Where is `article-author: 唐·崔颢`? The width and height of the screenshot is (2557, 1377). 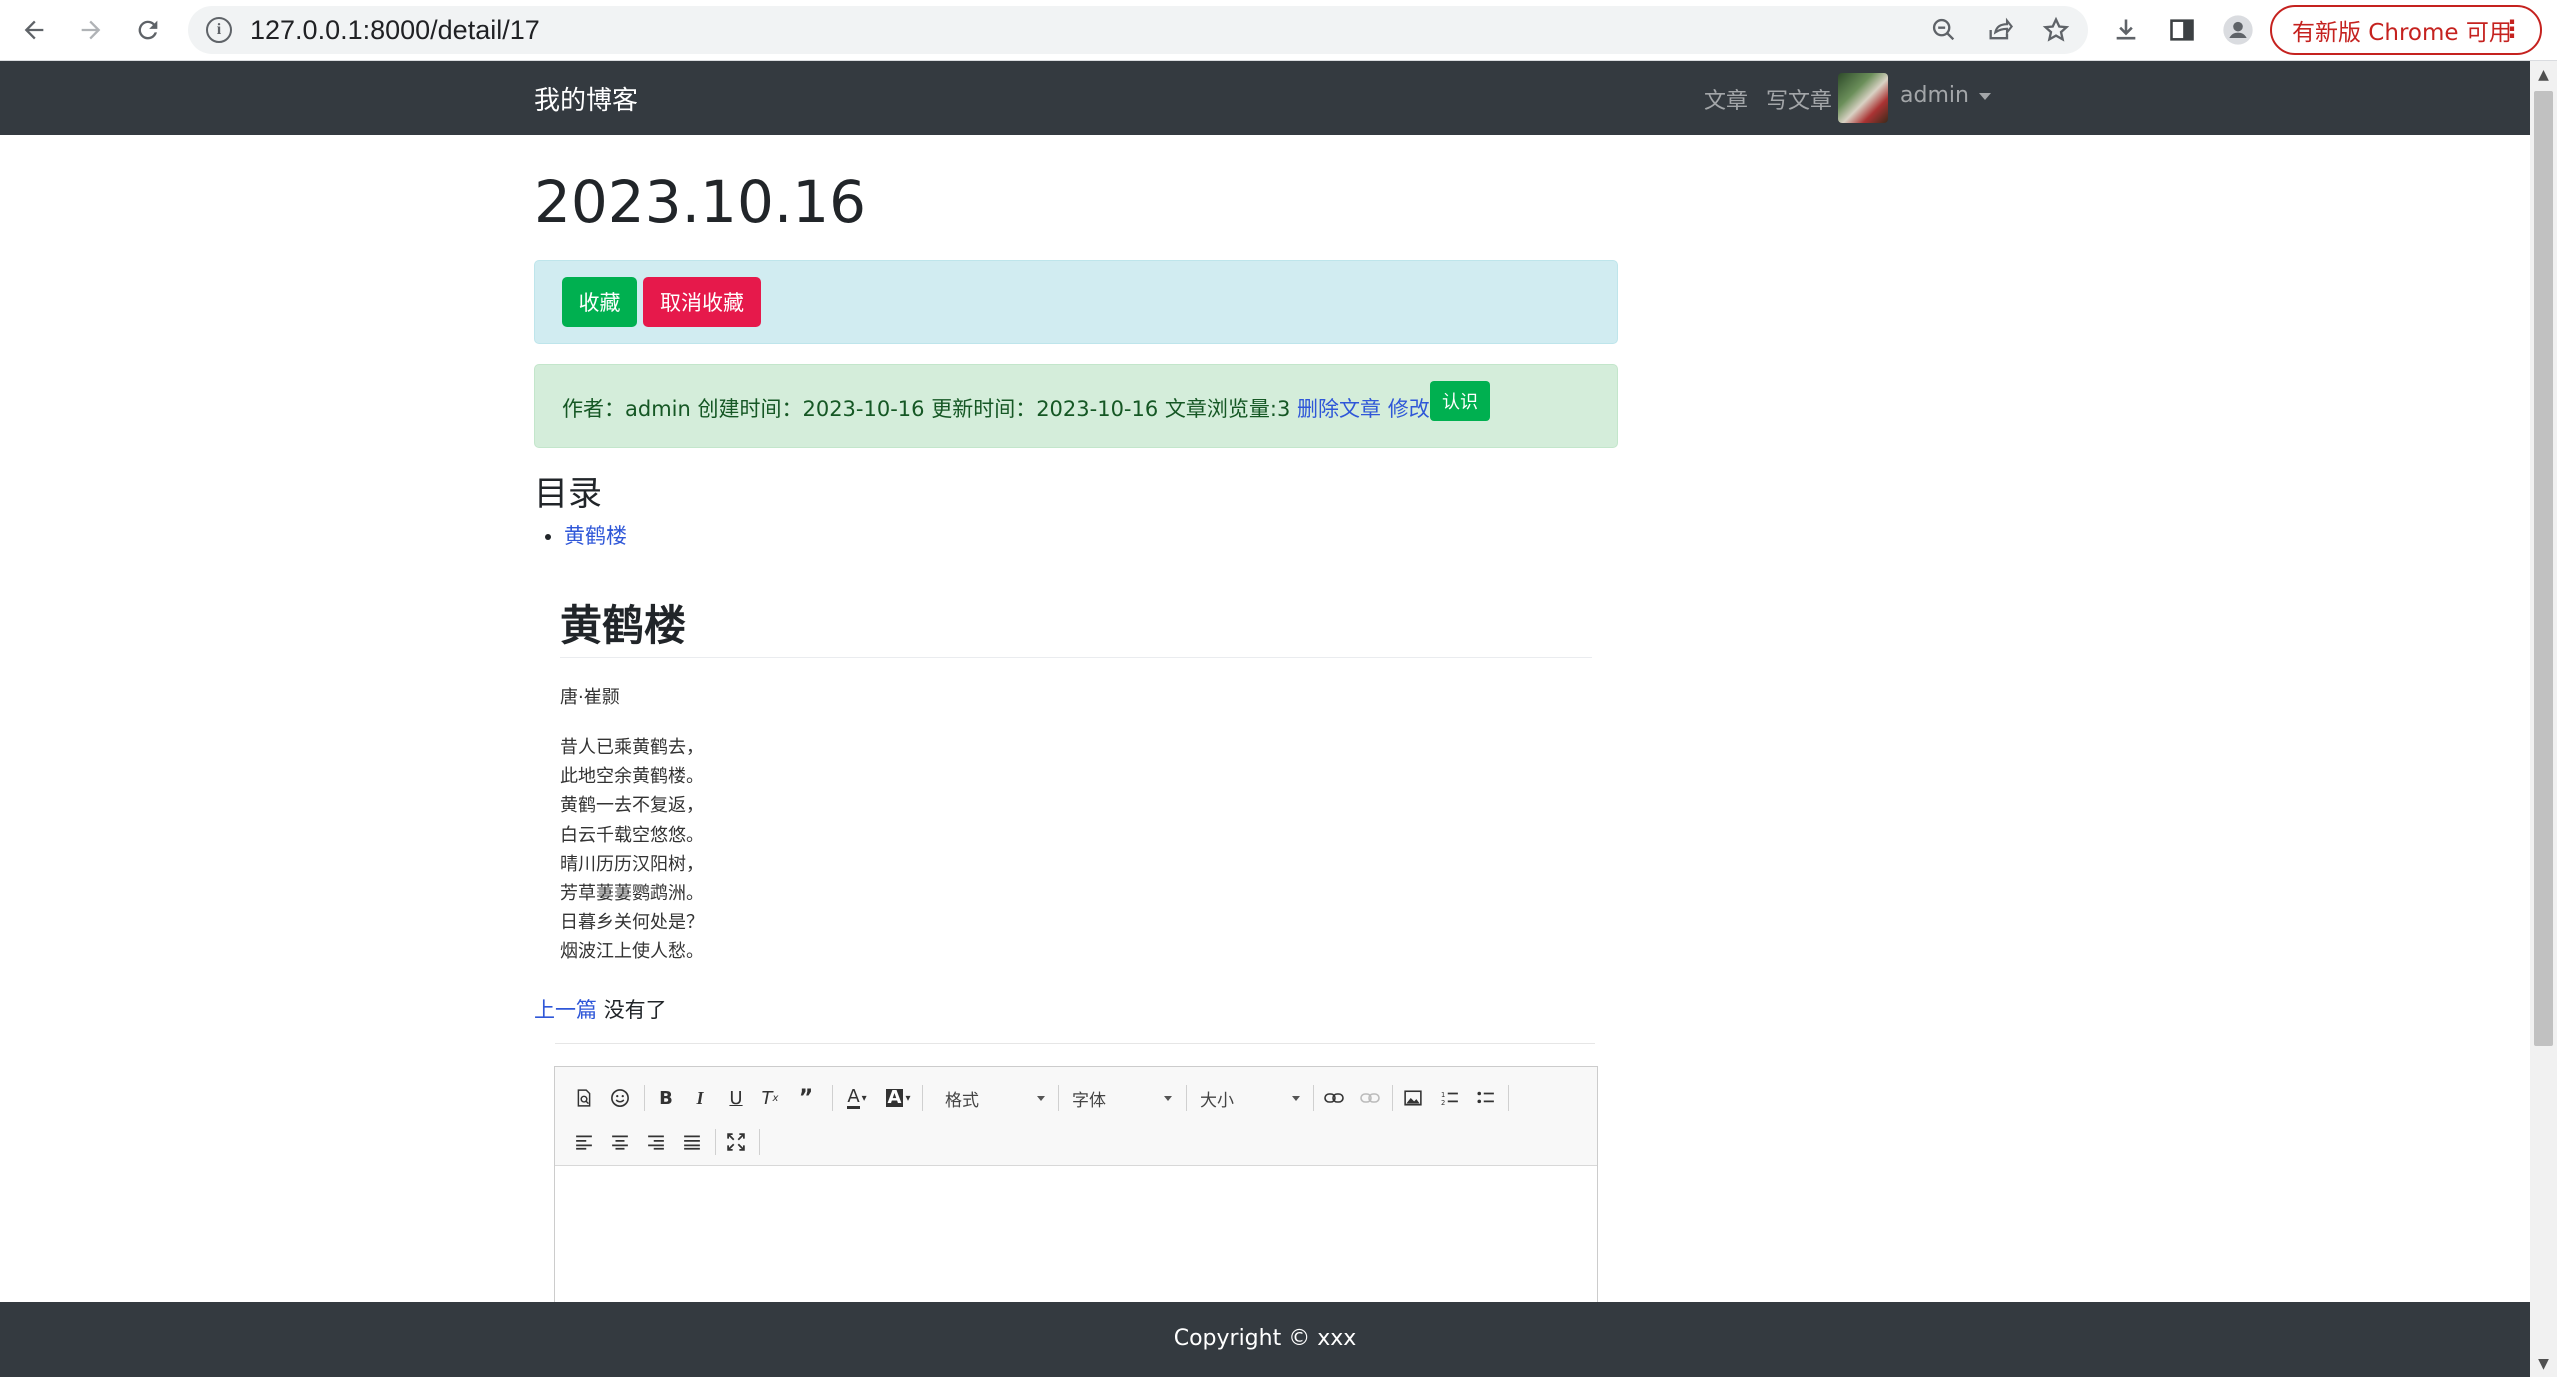 article-author: 唐·崔颢 is located at coordinates (590, 697).